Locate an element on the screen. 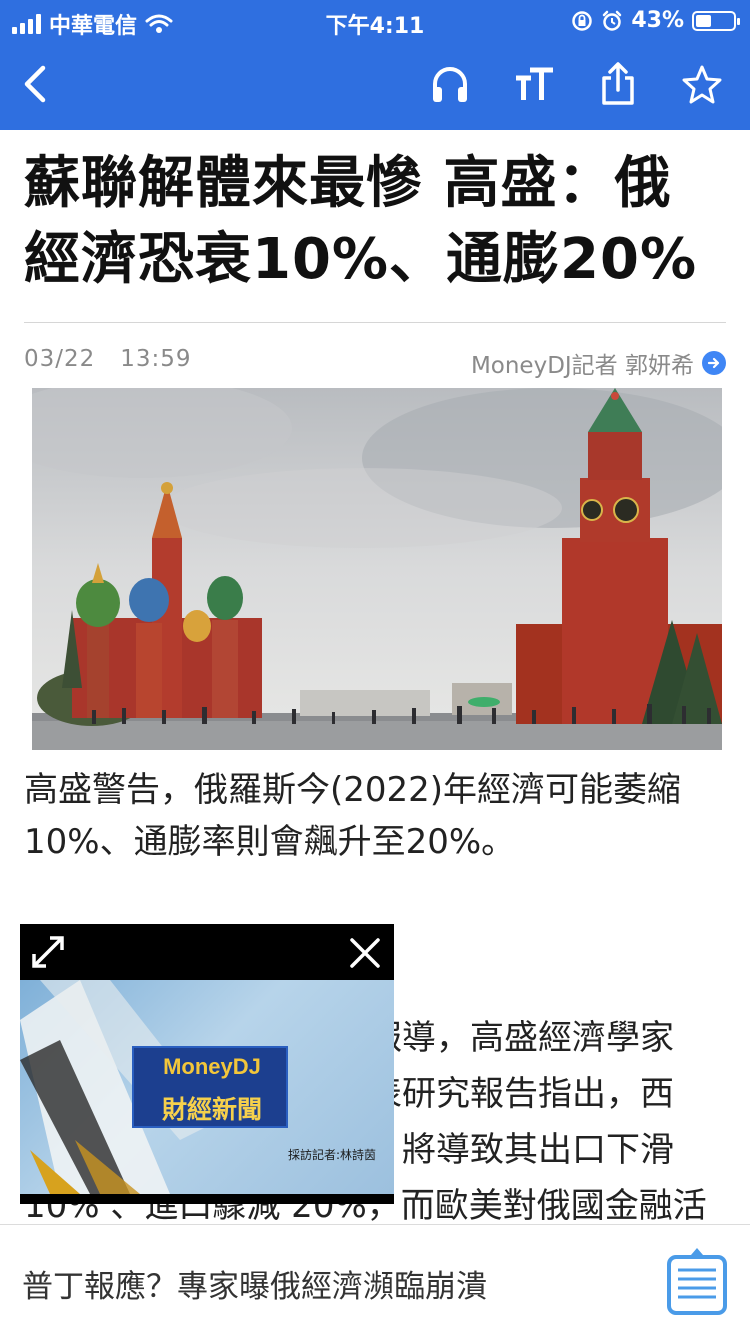 This screenshot has height=1334, width=750. article-date: 03/22 is located at coordinates (60, 359).